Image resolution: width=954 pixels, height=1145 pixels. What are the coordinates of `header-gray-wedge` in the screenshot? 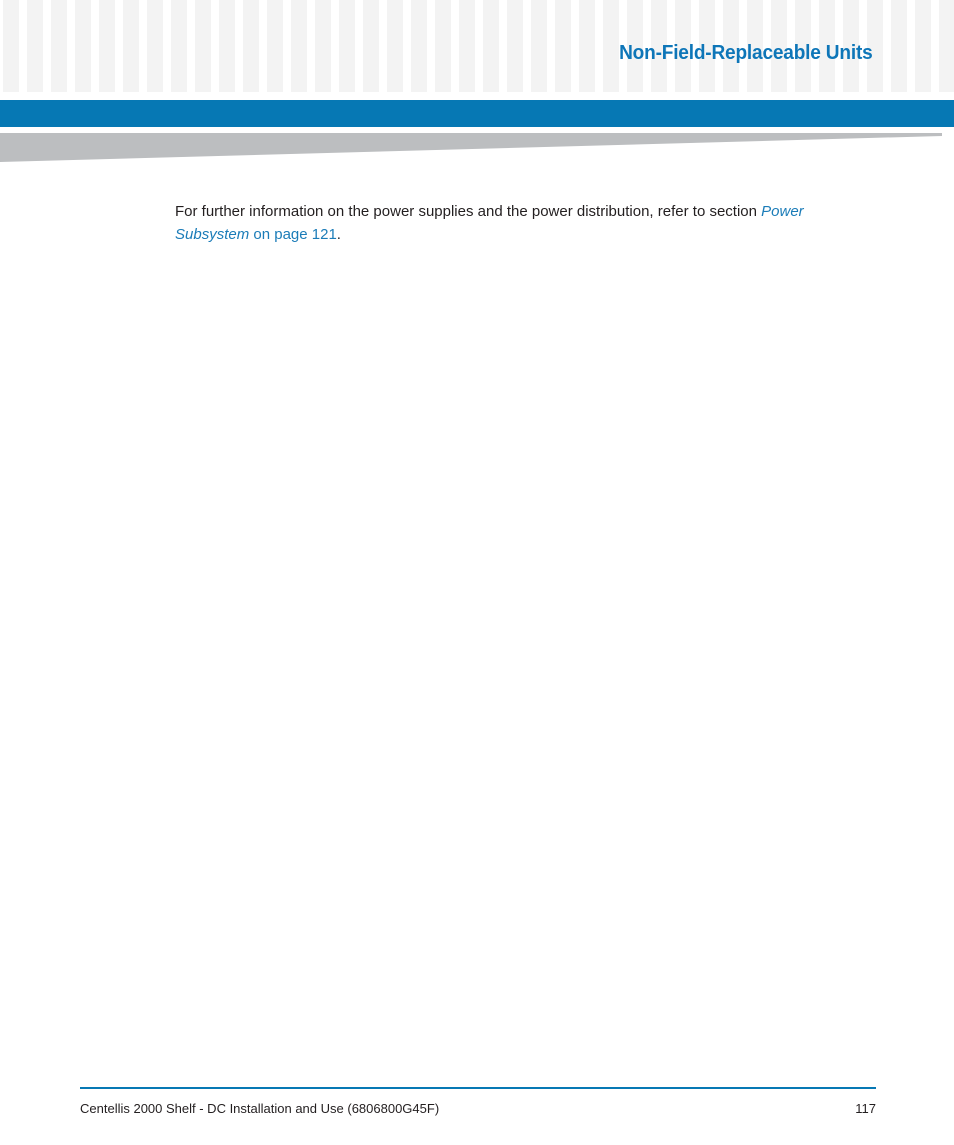 It's located at (471, 147).